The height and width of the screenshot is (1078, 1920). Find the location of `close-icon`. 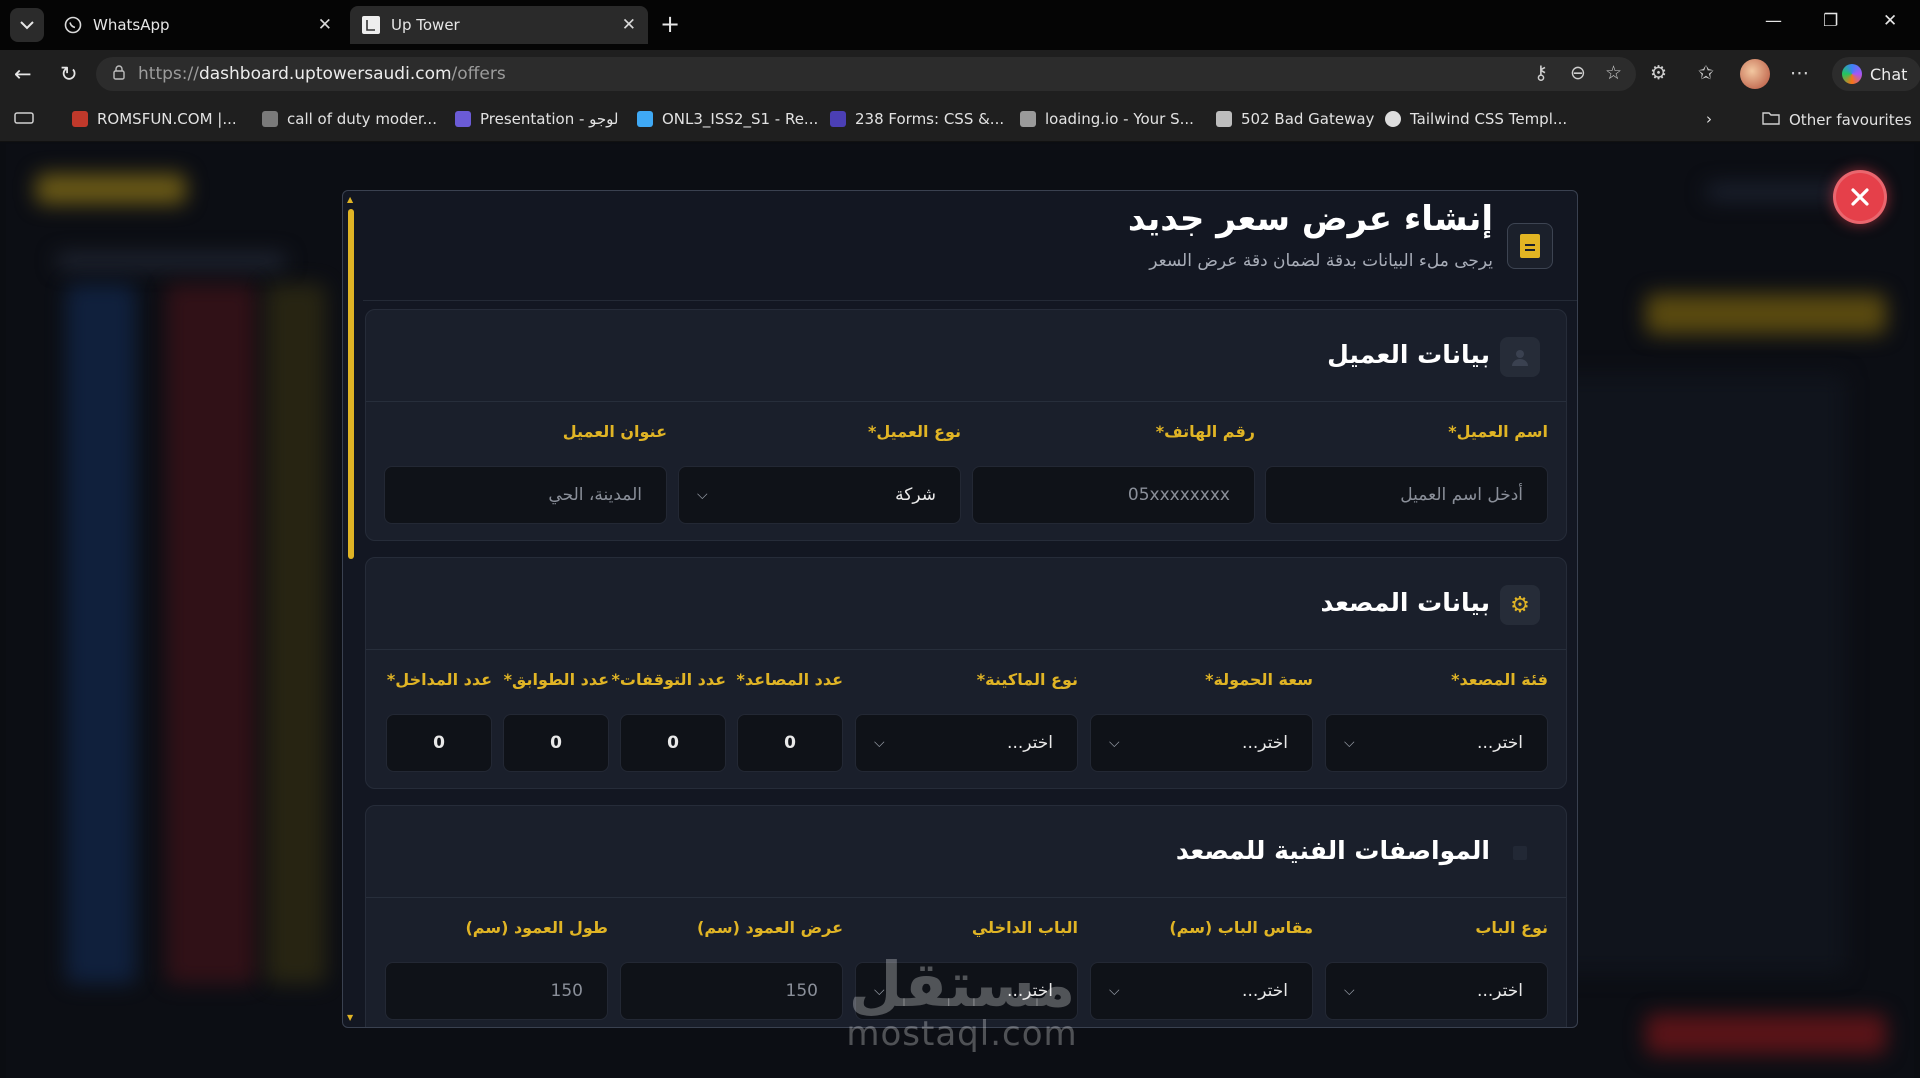

close-icon is located at coordinates (1860, 197).